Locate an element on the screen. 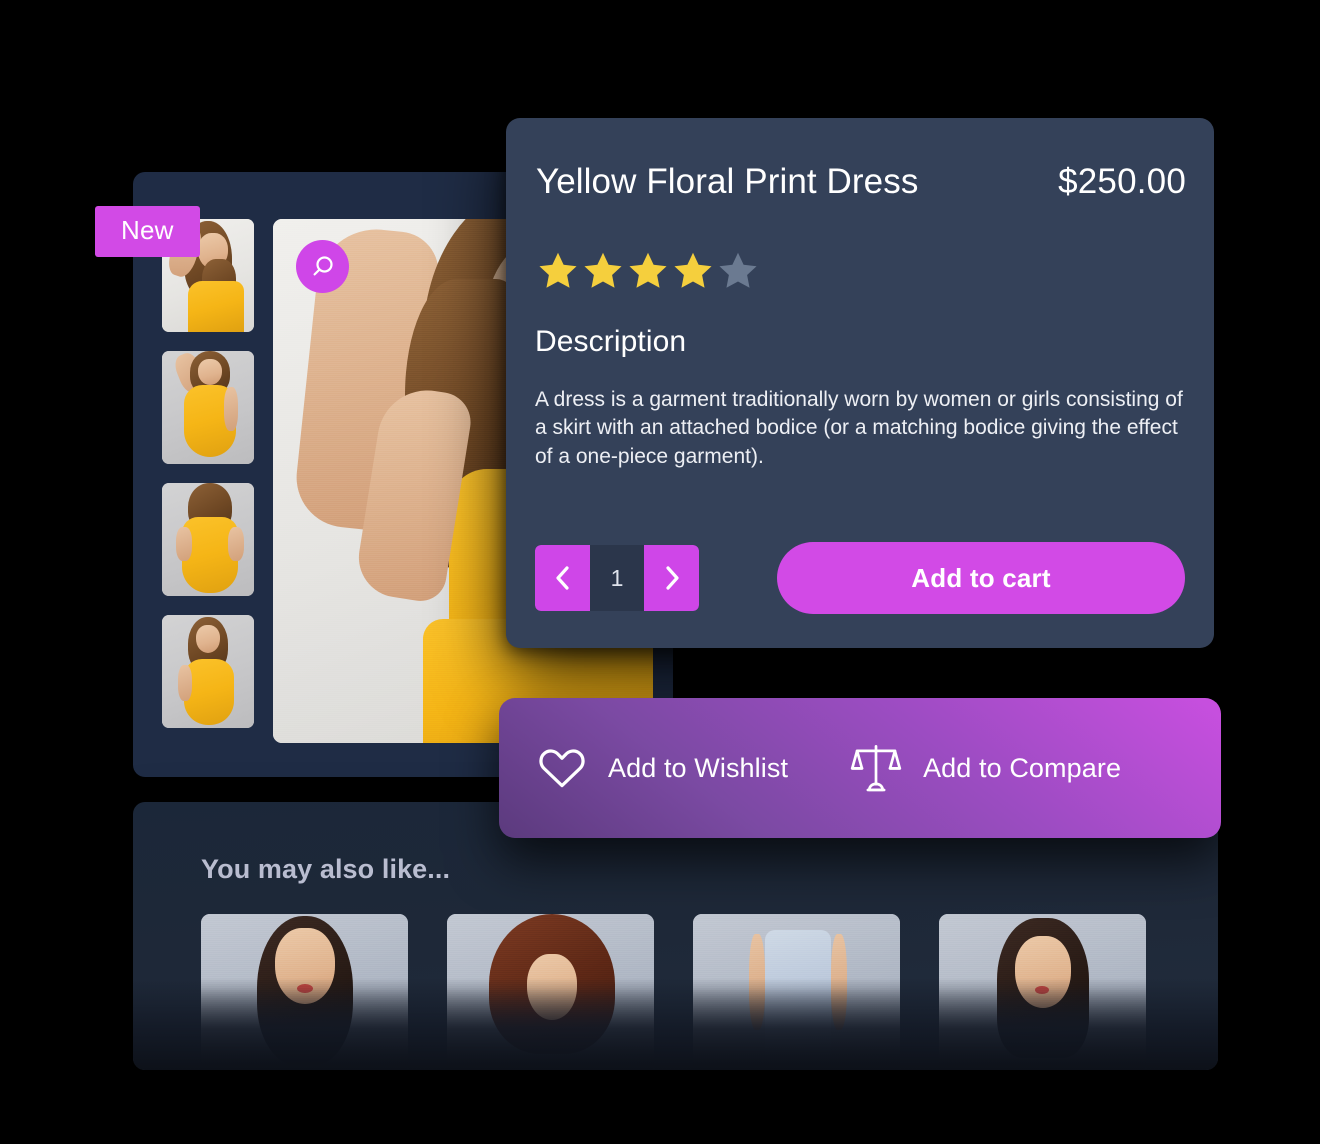 This screenshot has height=1144, width=1320. zoom-image-button is located at coordinates (322, 266).